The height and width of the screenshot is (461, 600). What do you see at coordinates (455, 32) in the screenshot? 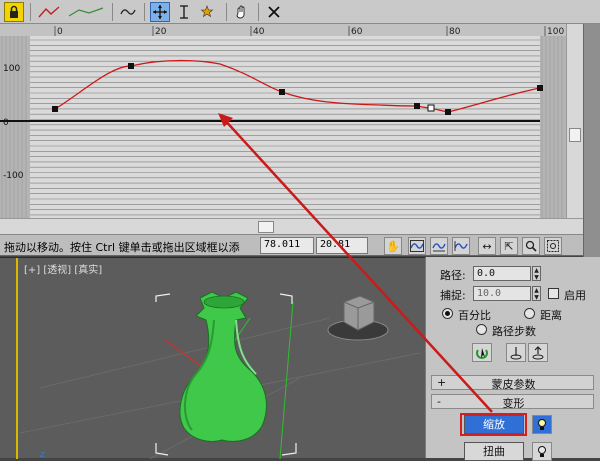
I see `x-tick-label: 80` at bounding box center [455, 32].